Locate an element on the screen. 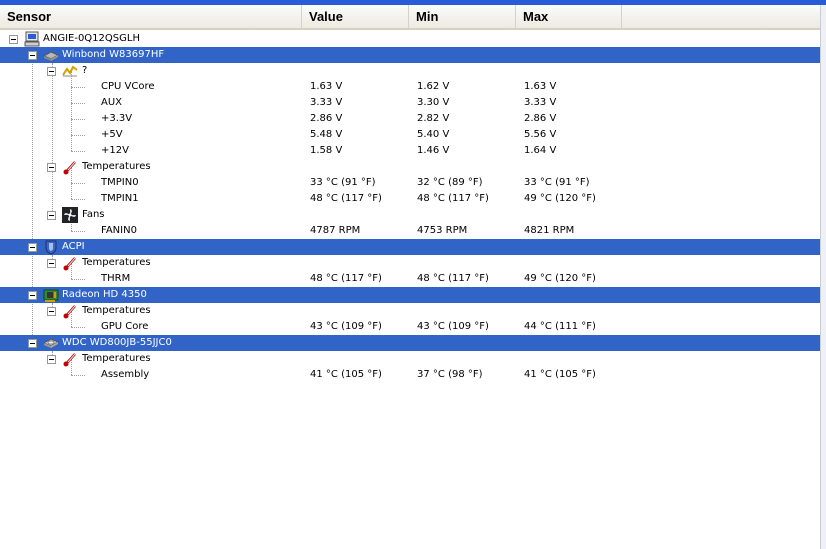  sensor-name: GPU Core is located at coordinates (125, 326).